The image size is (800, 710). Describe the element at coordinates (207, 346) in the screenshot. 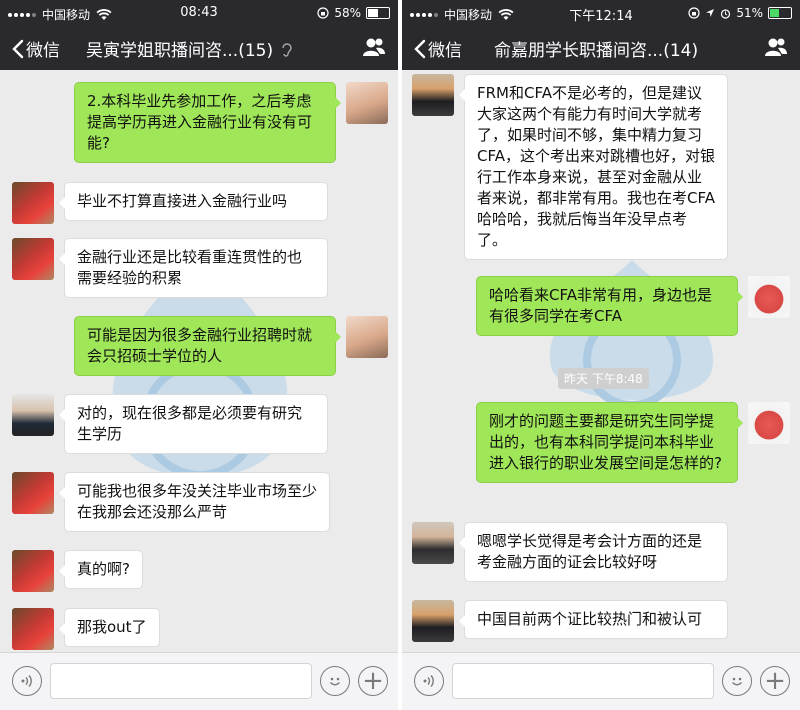

I see `message-bubble: 可能是因为很多金融行业招聘时就会只招硕士学位的人` at that location.